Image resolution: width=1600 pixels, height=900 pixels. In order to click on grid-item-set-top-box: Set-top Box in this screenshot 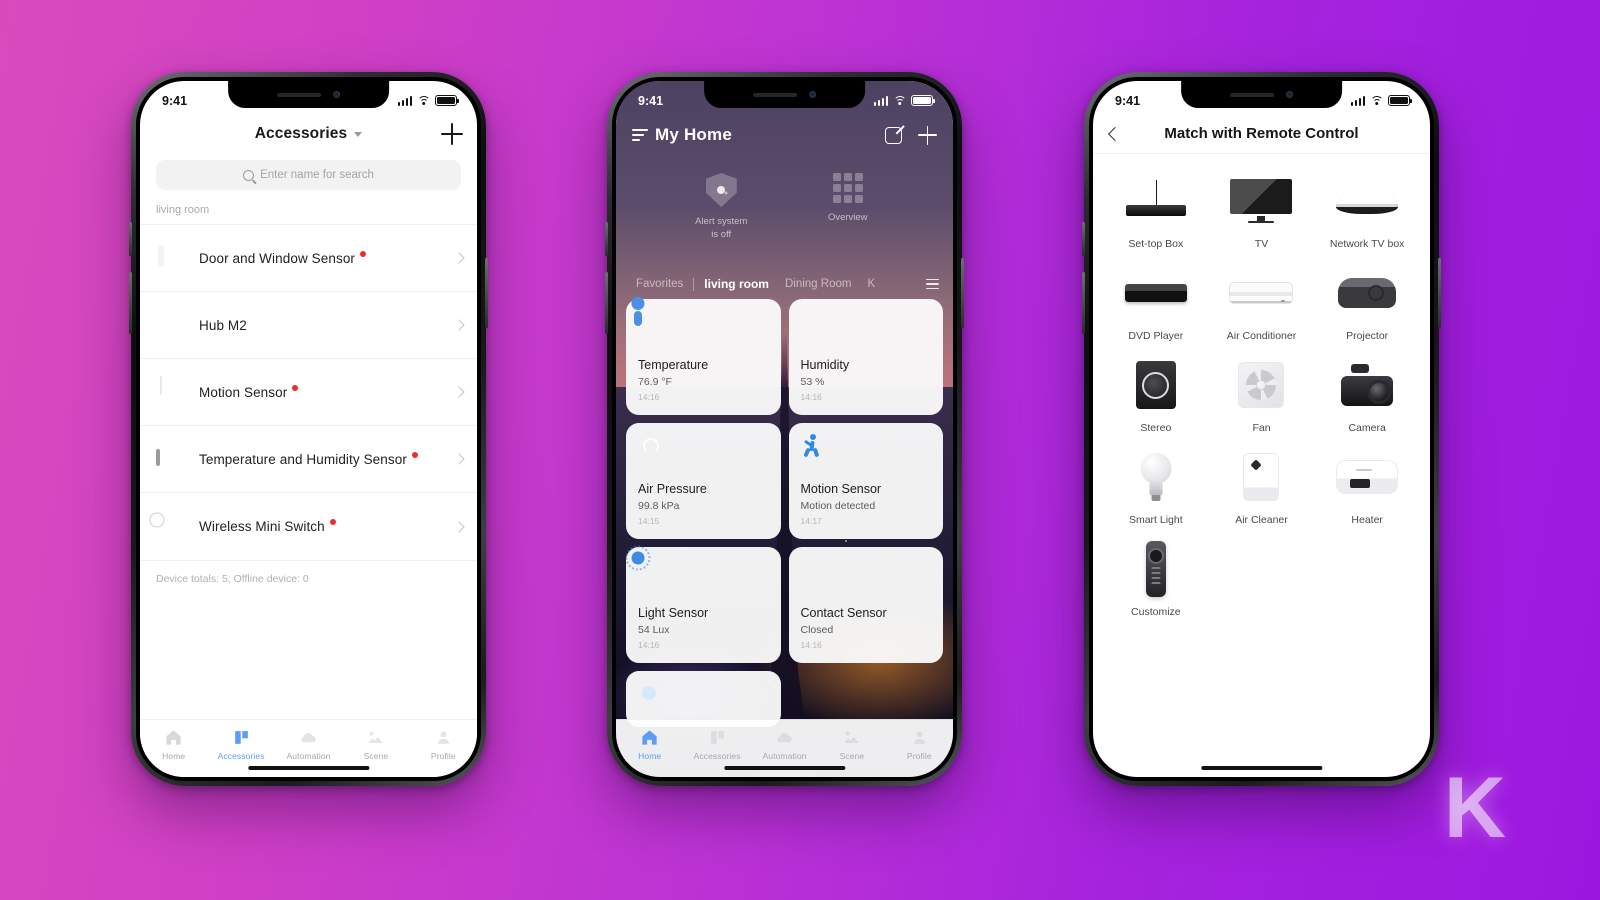, I will do `click(1156, 210)`.